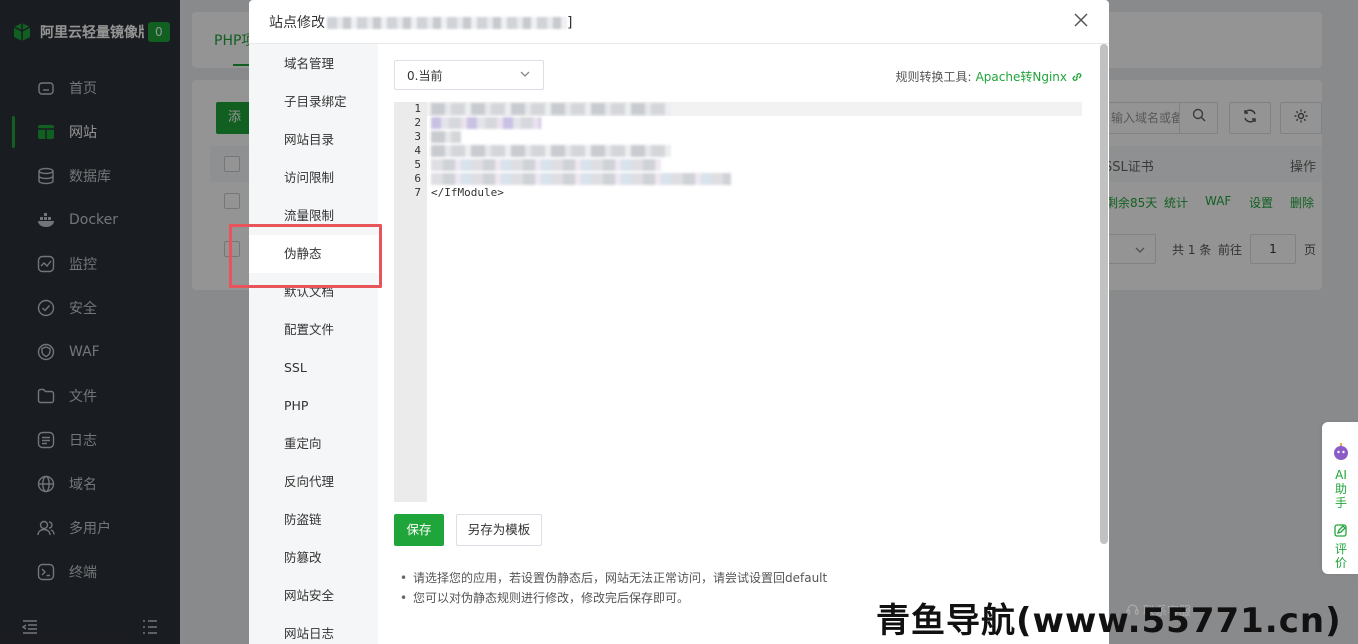 Image resolution: width=1358 pixels, height=644 pixels. Describe the element at coordinates (525, 75) in the screenshot. I see `chevron-down-icon` at that location.